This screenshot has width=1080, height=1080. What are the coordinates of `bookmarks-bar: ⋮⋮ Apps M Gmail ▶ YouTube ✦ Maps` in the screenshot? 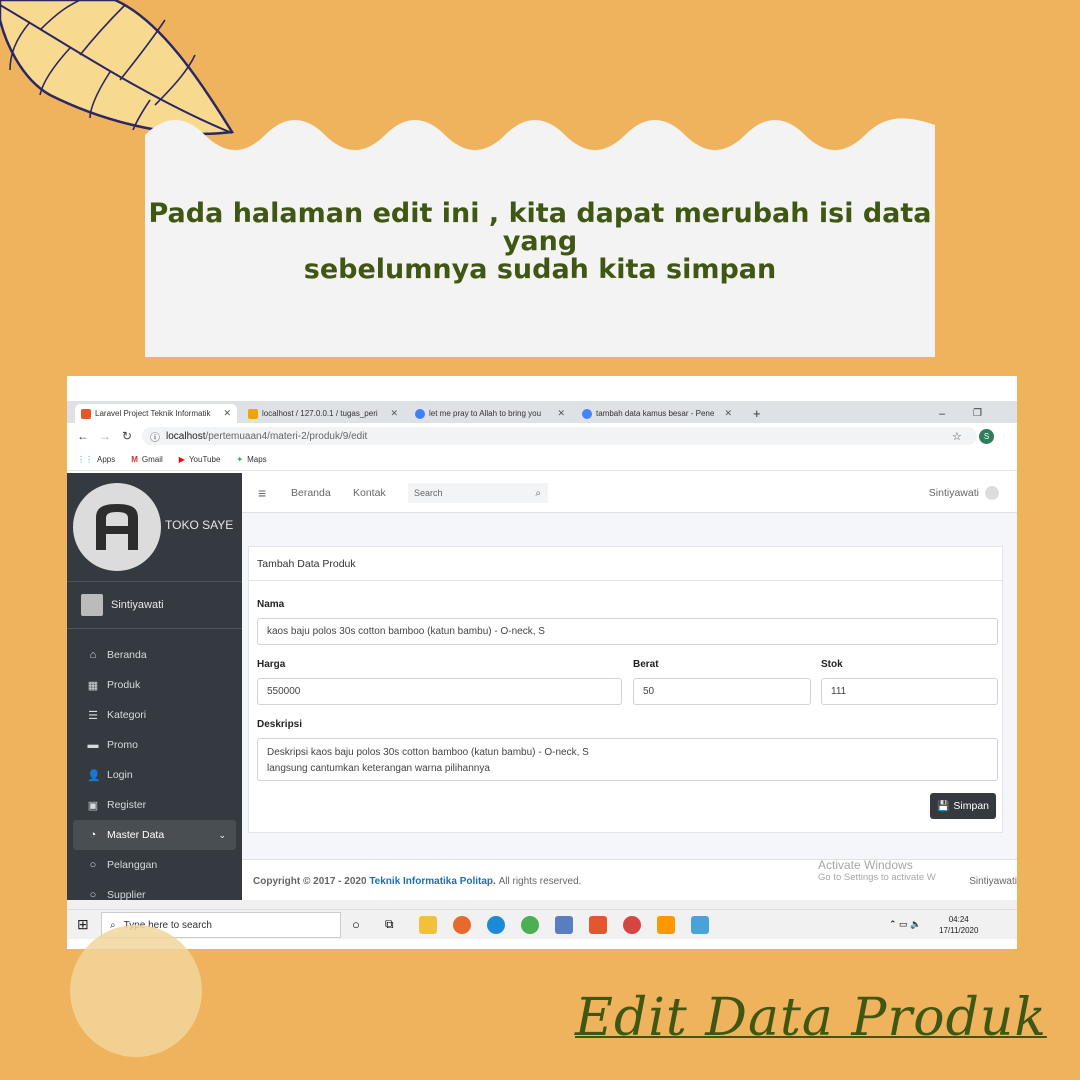 It's located at (542, 460).